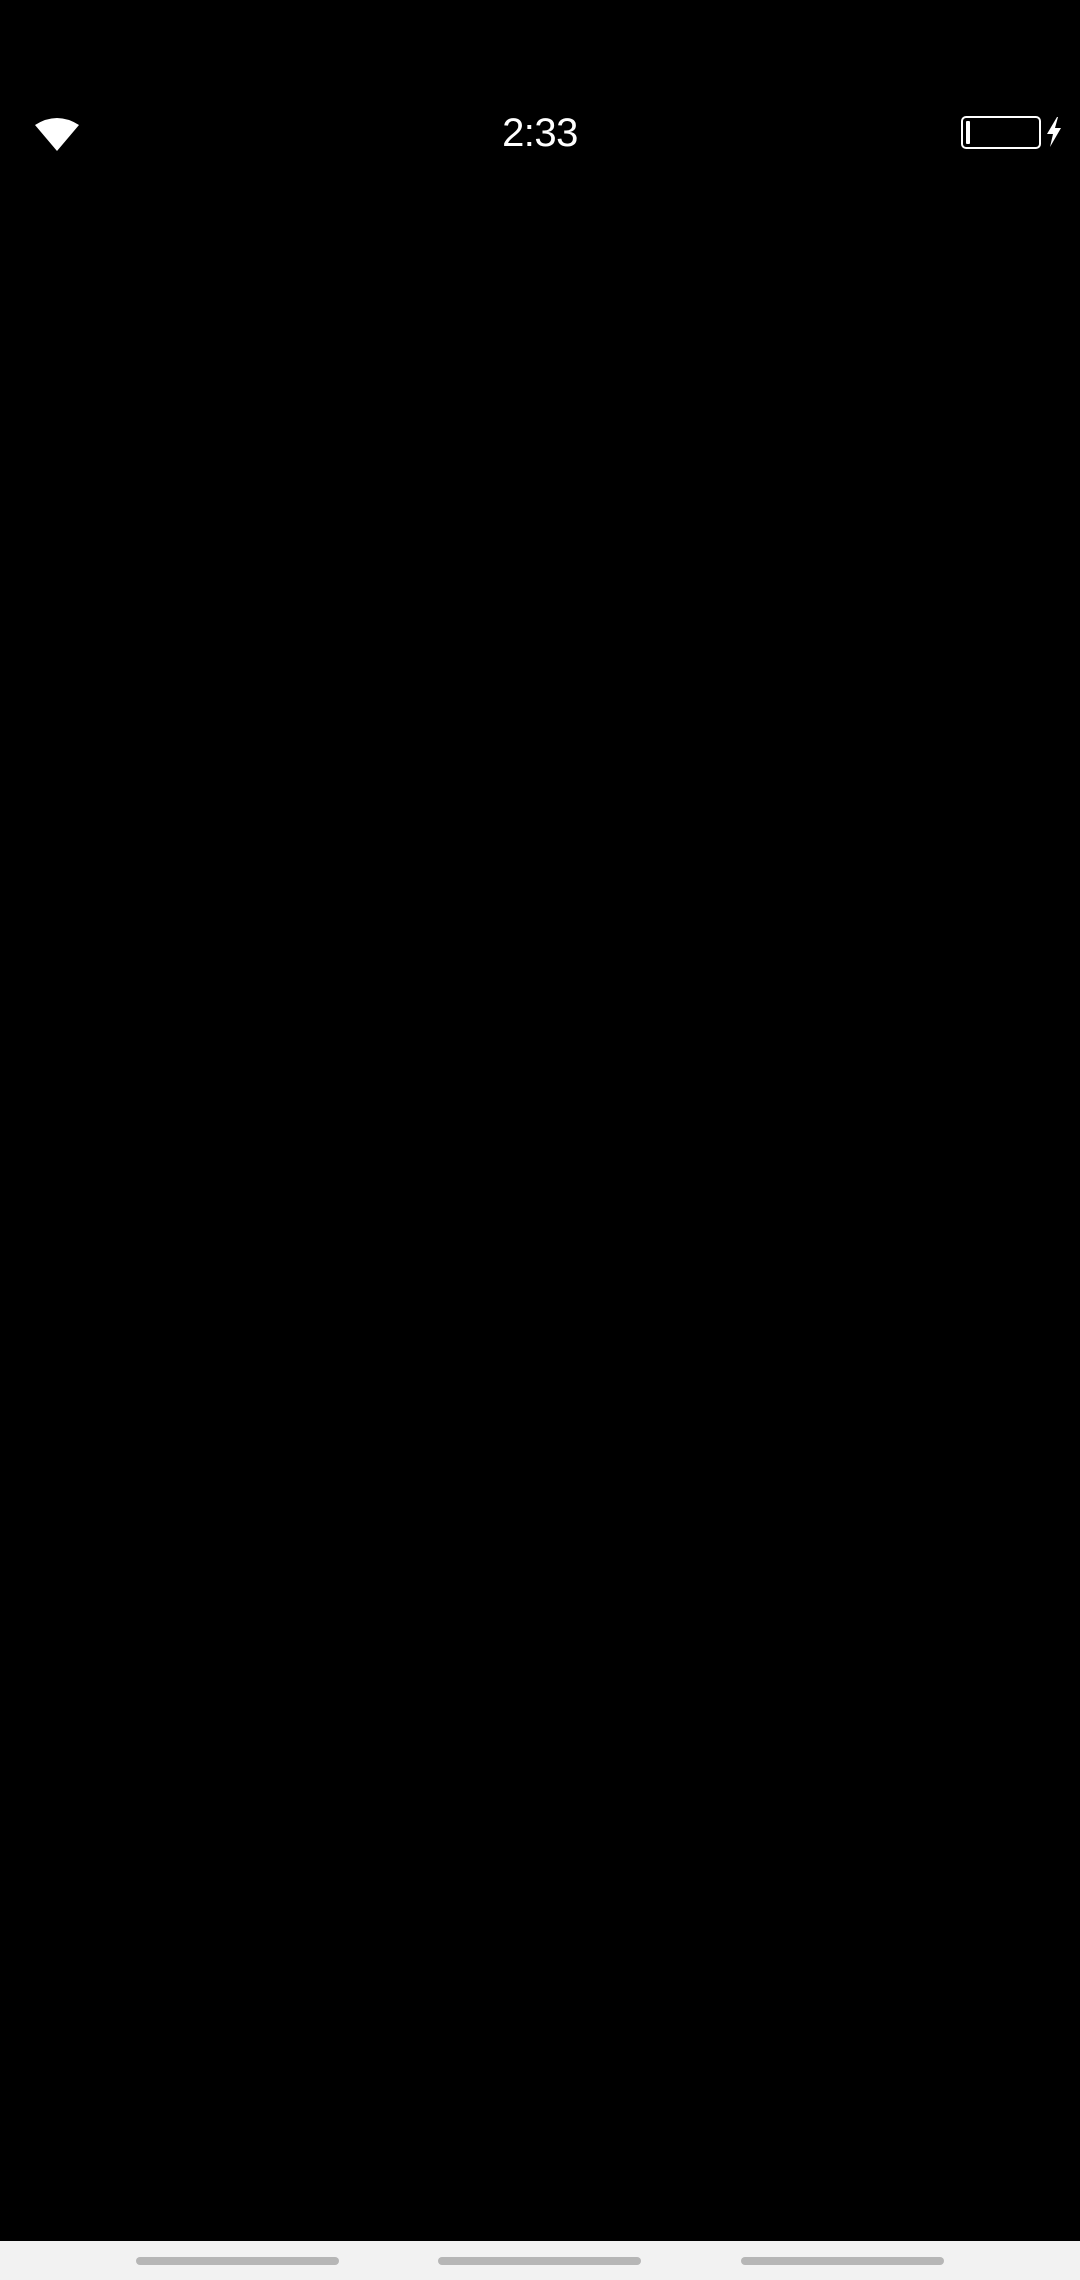 The width and height of the screenshot is (1080, 2280). I want to click on status-time: 2:33, so click(540, 133).